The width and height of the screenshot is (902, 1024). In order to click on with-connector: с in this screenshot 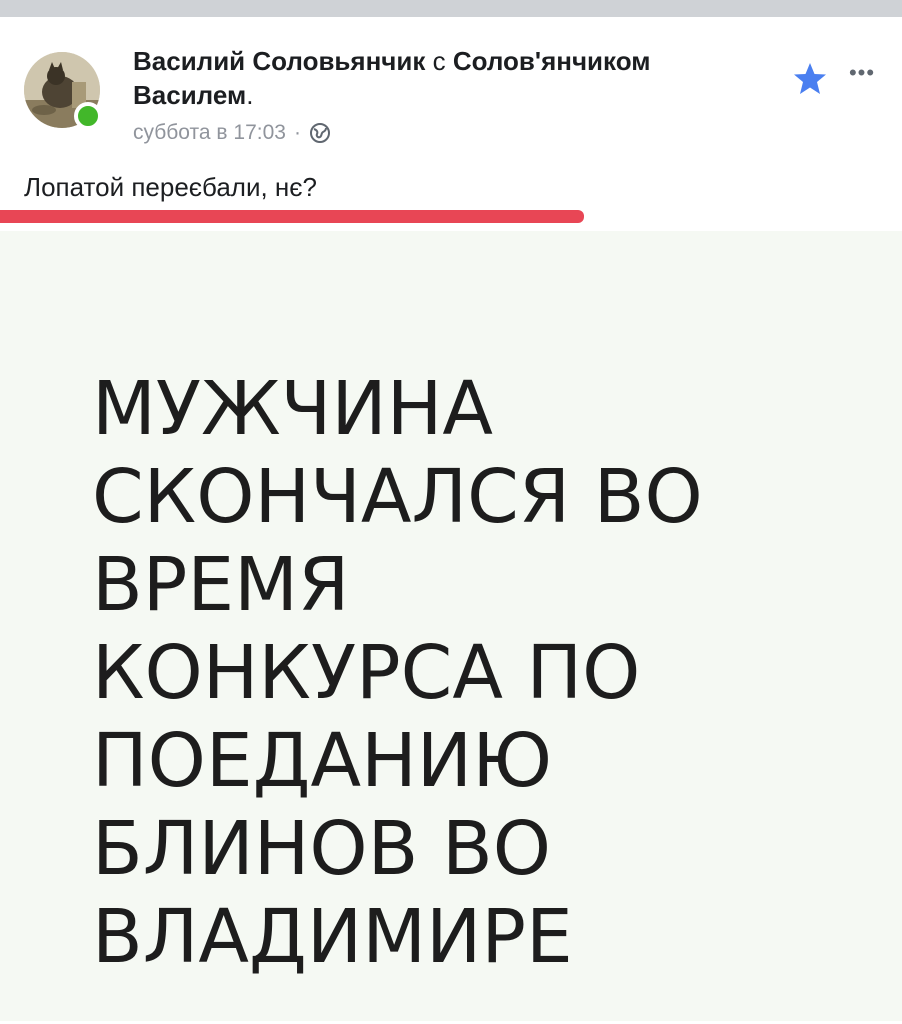, I will do `click(439, 61)`.